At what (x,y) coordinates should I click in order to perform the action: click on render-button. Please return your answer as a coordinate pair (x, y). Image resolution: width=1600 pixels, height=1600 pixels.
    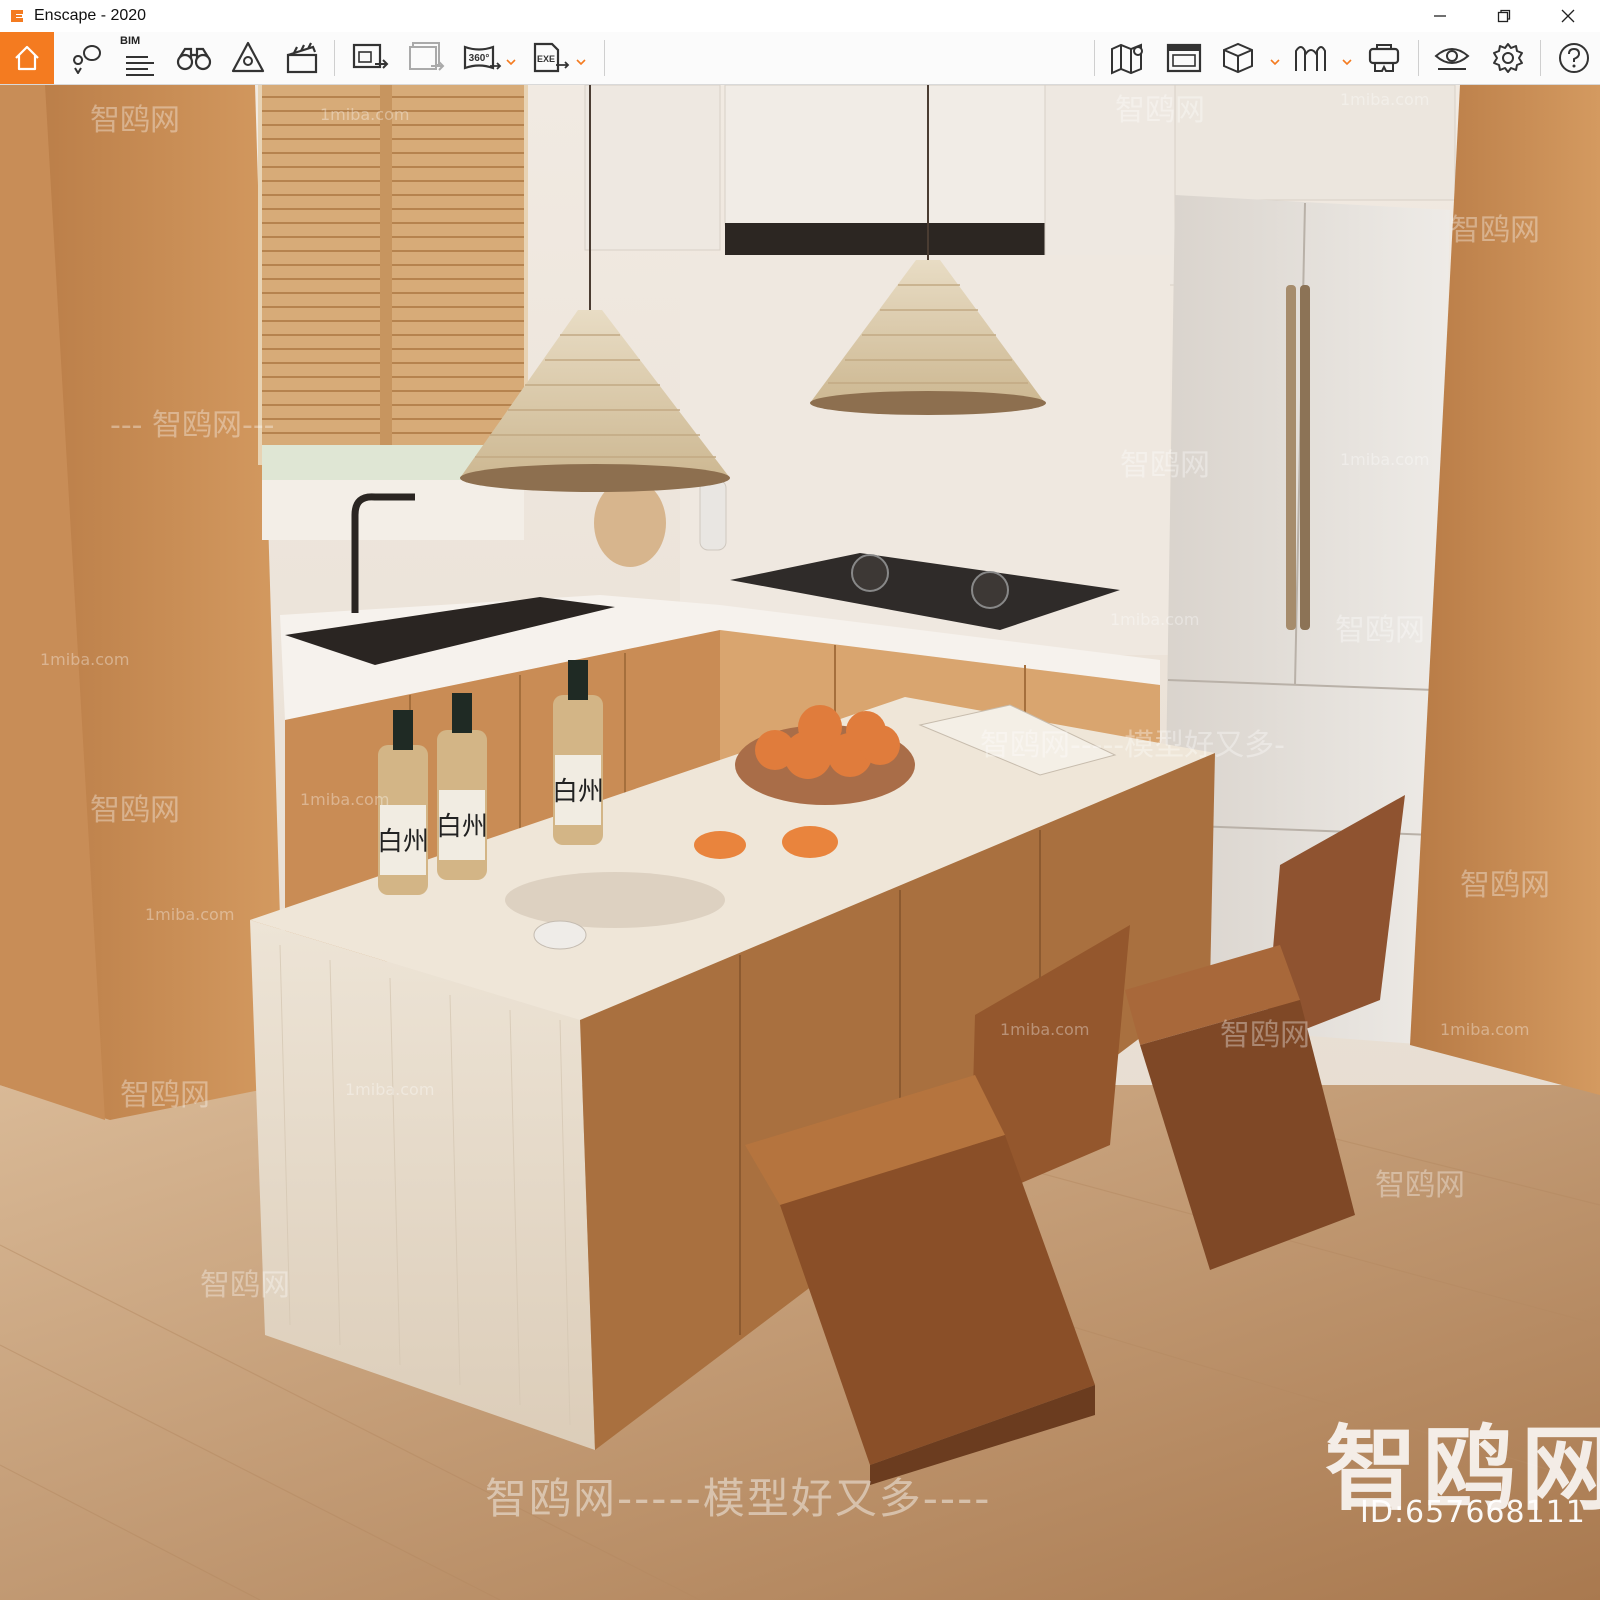
    Looking at the image, I should click on (370, 58).